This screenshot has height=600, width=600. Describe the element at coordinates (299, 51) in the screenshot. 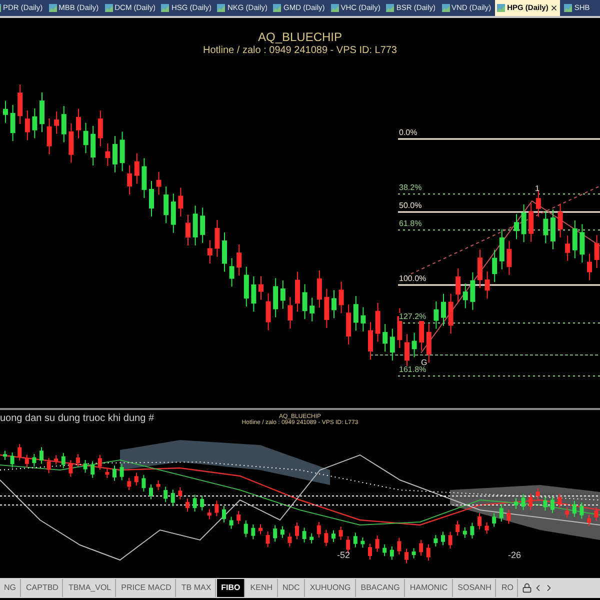

I see `chart-subtitle: Hotline / zalo : 0949 241089 - VPS ID: L773` at that location.